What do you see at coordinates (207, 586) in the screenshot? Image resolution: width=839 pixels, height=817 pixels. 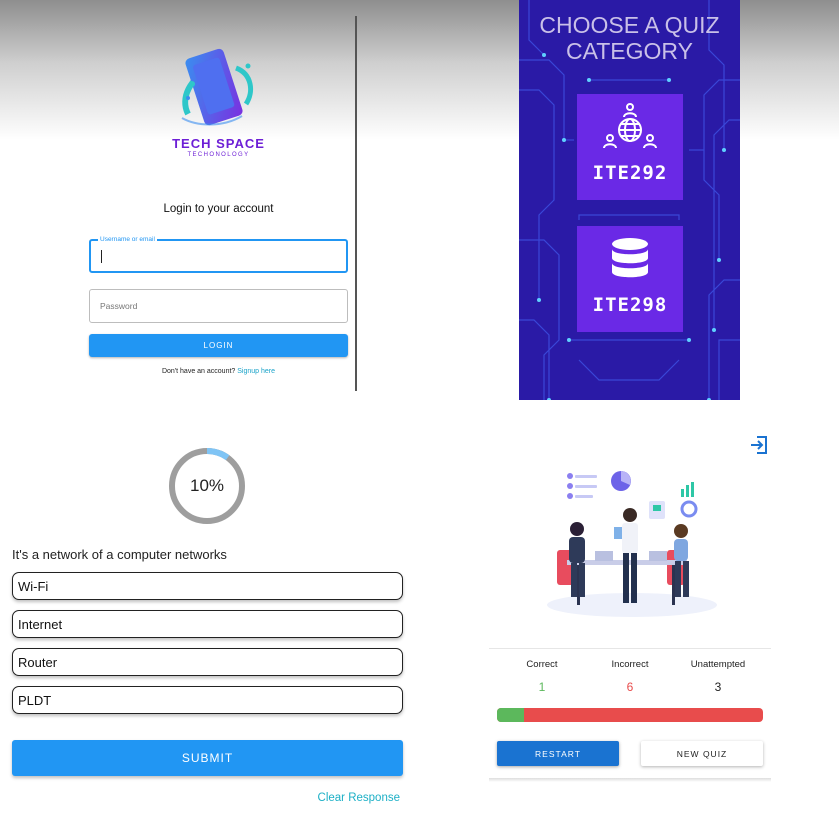 I see `answer-option: Wi-Fi` at bounding box center [207, 586].